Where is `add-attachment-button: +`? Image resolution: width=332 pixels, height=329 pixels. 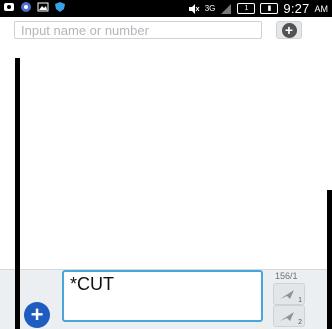 add-attachment-button: + is located at coordinates (37, 315).